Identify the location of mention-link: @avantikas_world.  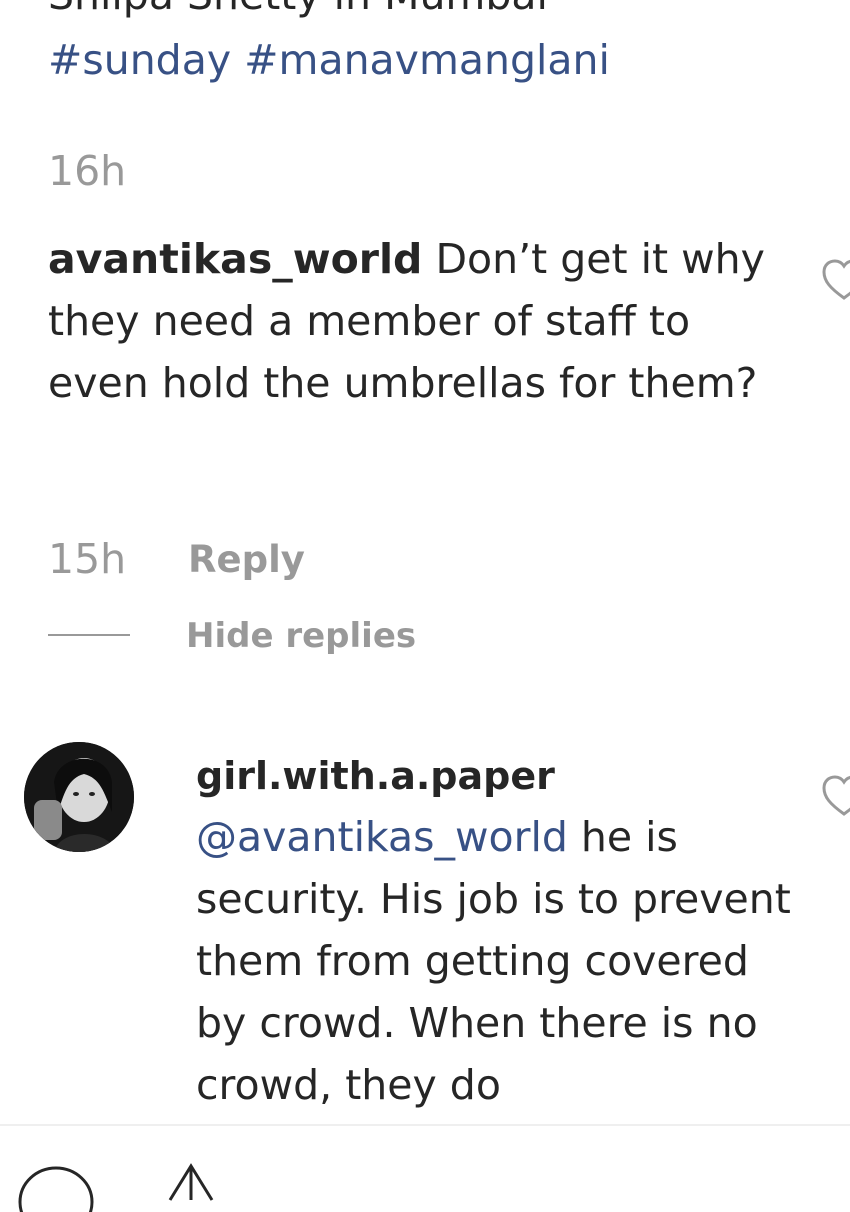
(382, 837).